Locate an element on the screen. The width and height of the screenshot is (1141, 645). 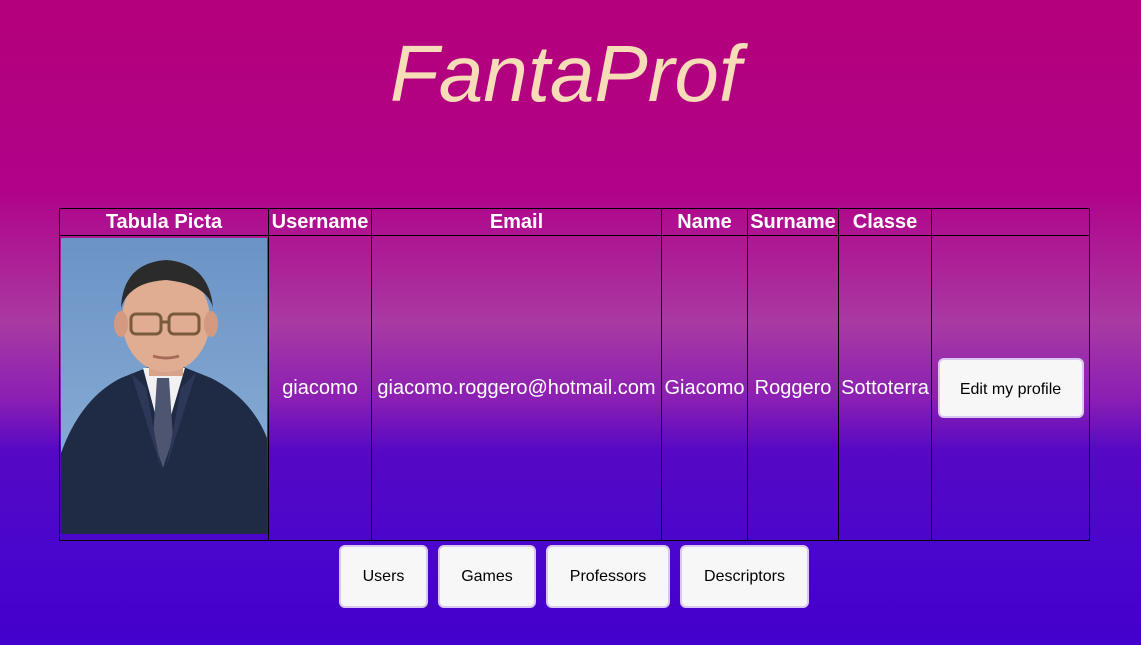
column-header-classe: Classe is located at coordinates (885, 222).